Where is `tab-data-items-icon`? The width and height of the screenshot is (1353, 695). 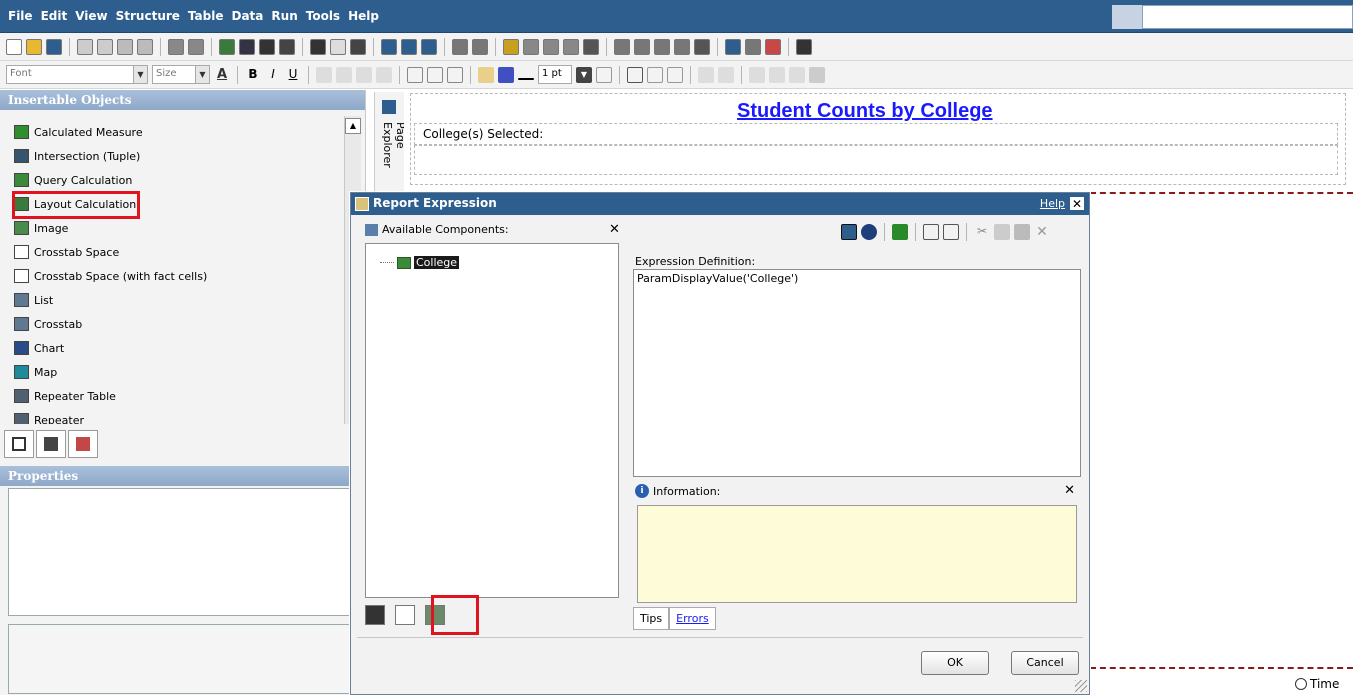
tab-data-items-icon is located at coordinates (405, 615).